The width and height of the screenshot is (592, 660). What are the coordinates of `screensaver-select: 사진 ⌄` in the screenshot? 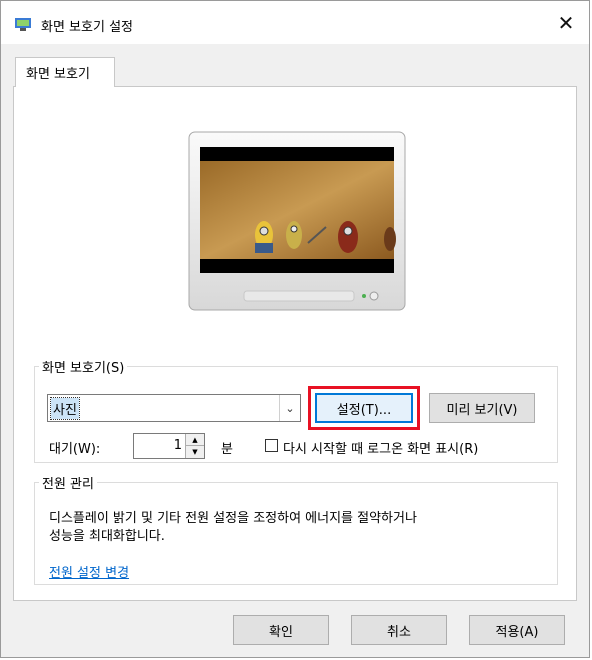 It's located at (174, 408).